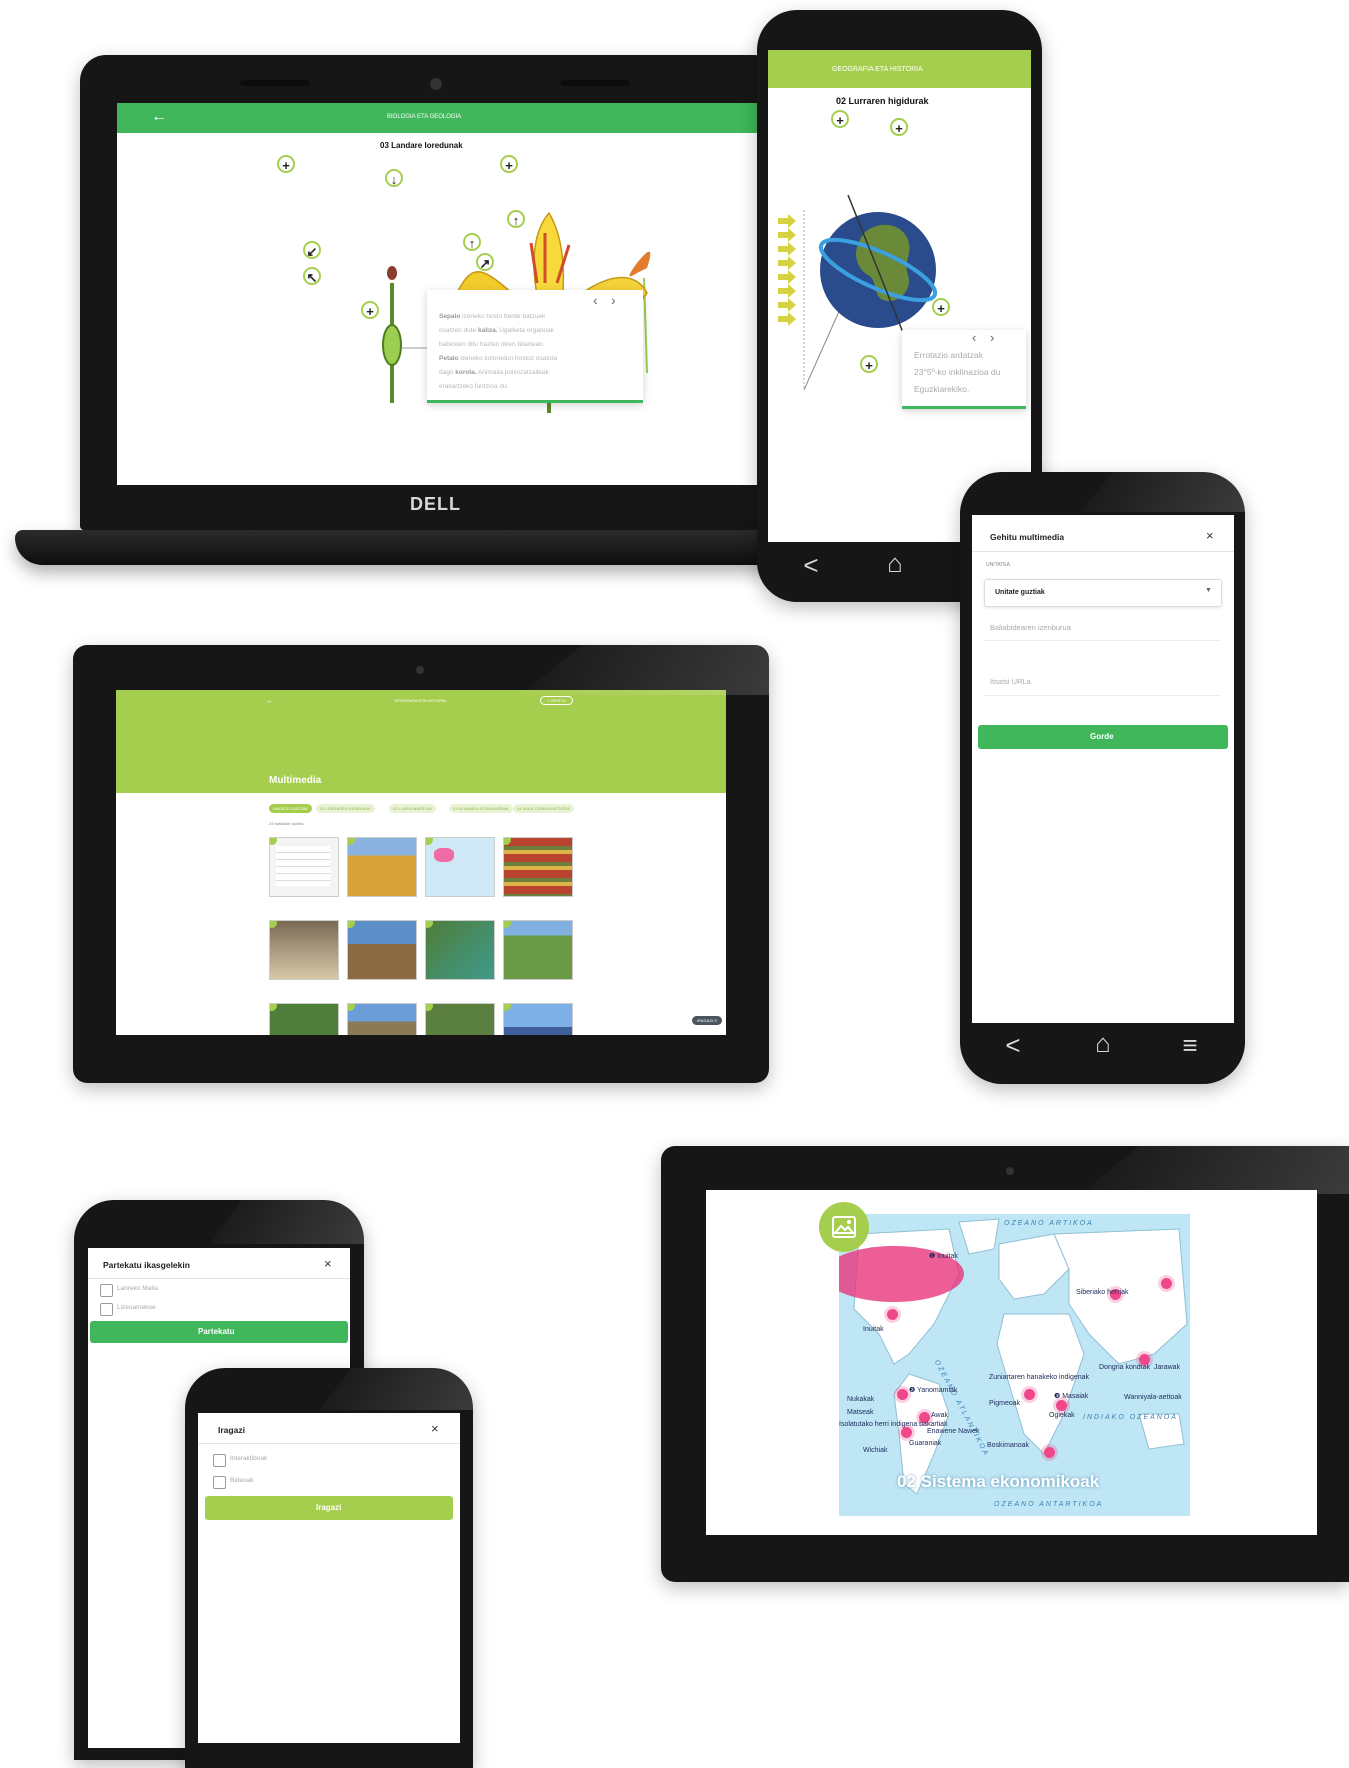  I want to click on url-field: Itsatsi URLa, so click(1010, 681).